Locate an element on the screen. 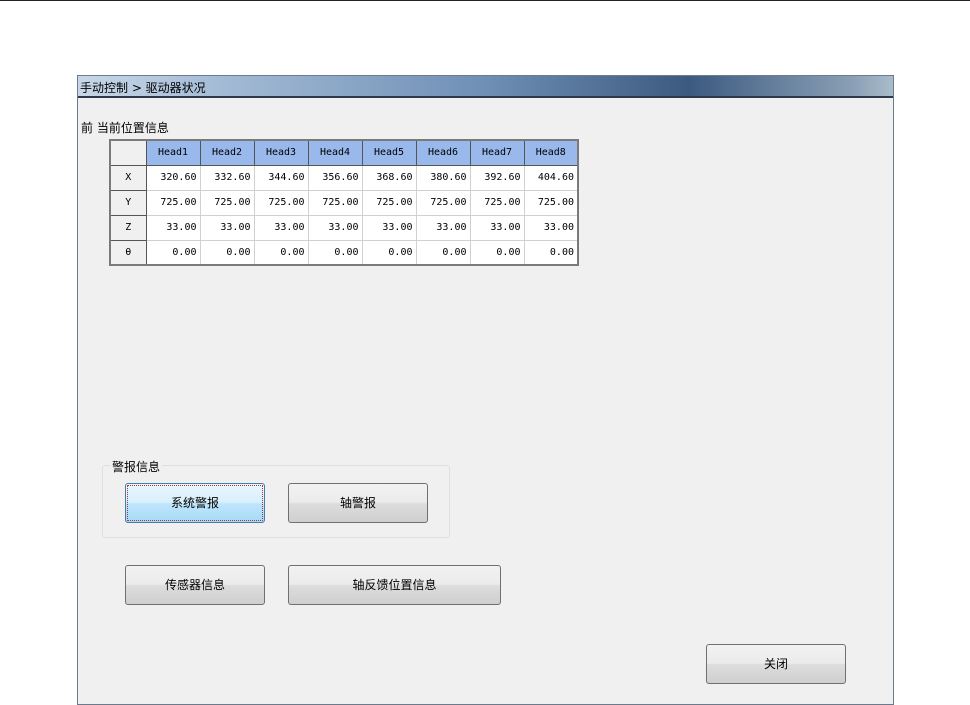  row-header: X is located at coordinates (128, 177).